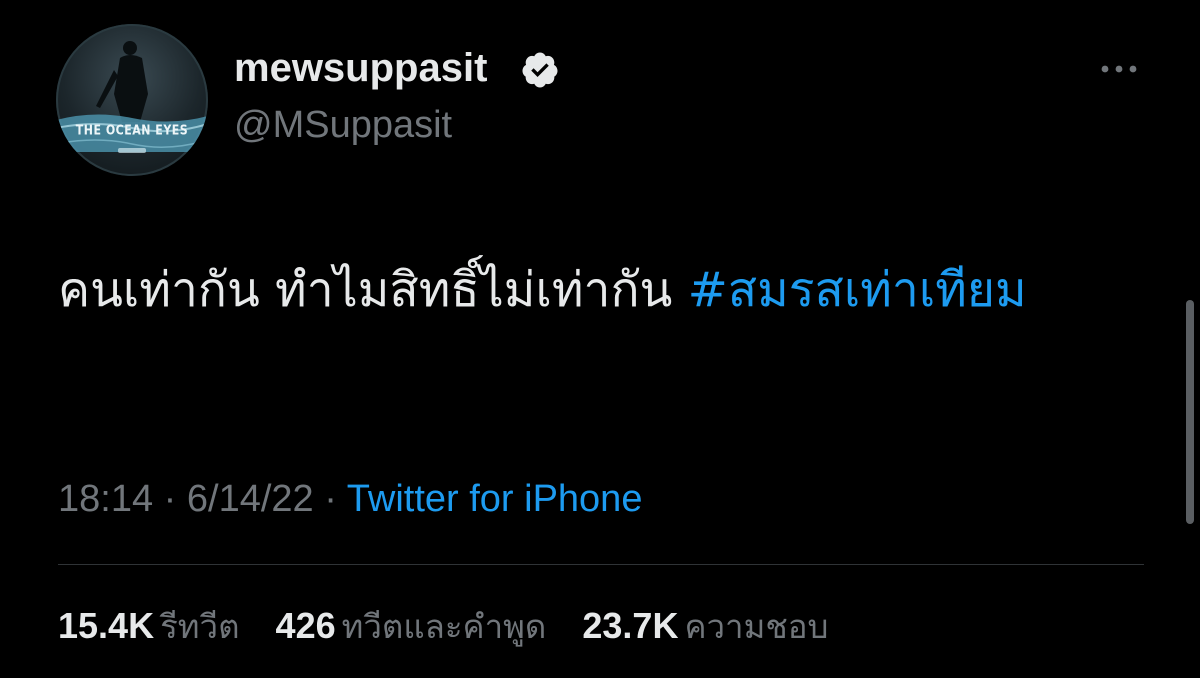  I want to click on scrollbar, so click(1190, 412).